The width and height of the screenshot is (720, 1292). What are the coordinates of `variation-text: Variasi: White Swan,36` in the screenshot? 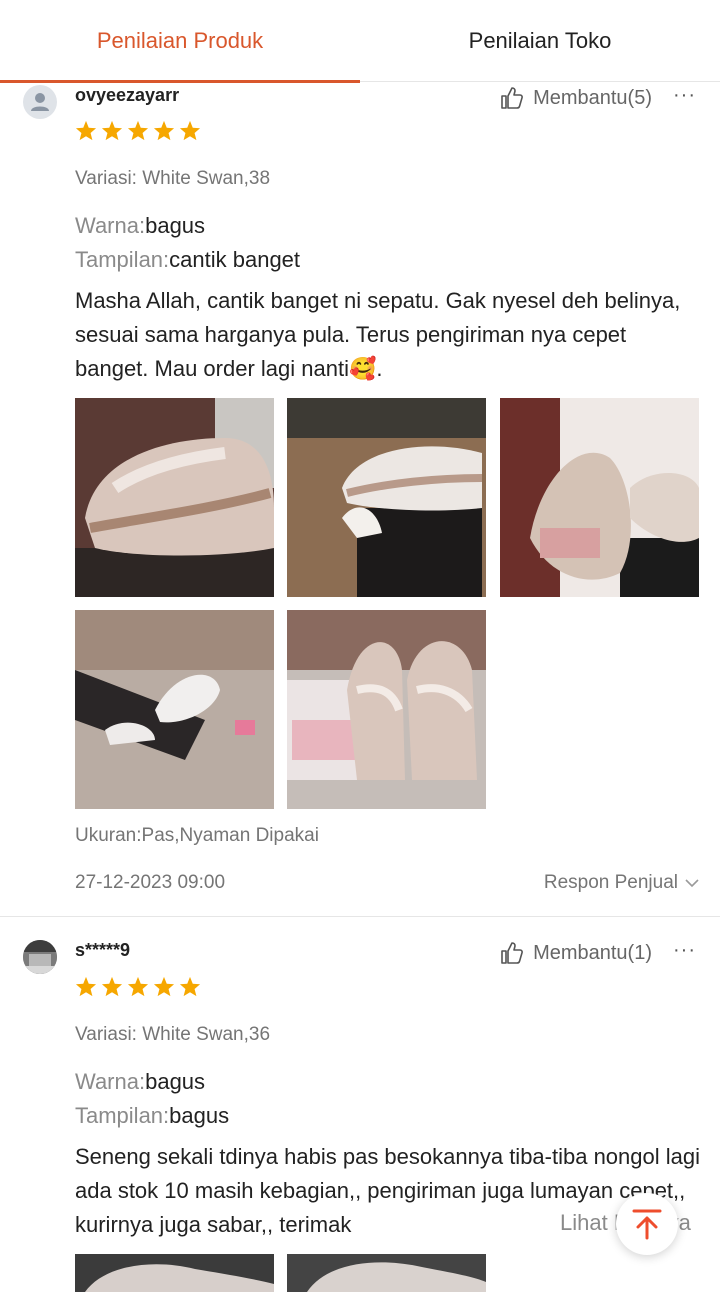 It's located at (173, 1034).